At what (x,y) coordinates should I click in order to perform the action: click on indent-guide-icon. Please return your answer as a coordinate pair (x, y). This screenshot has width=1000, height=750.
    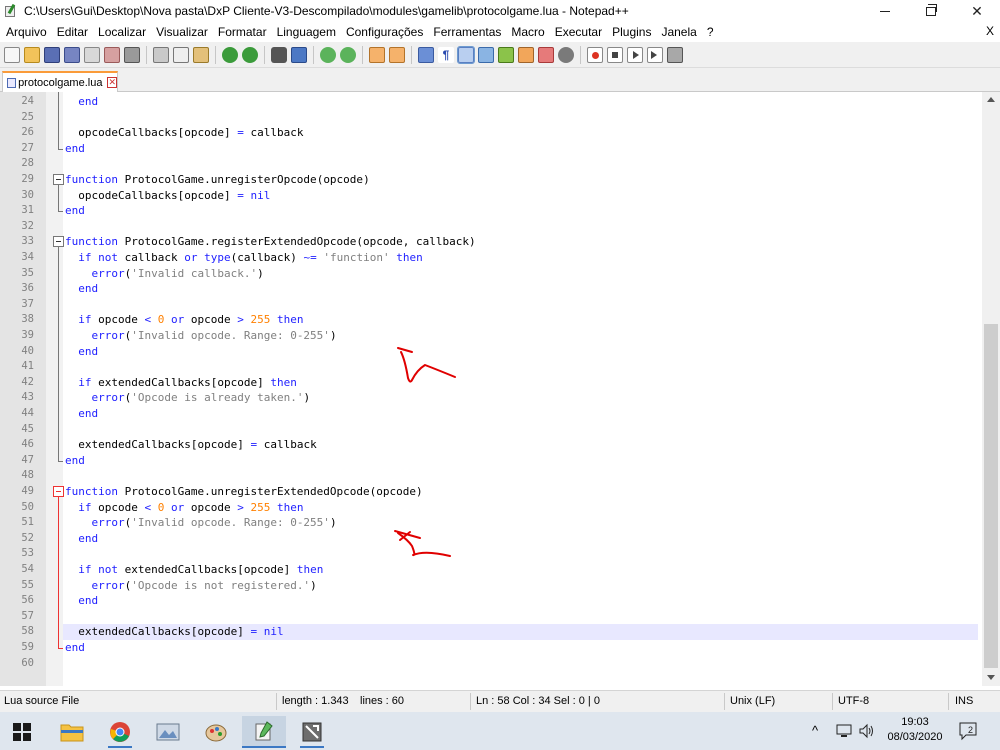
    Looking at the image, I should click on (466, 54).